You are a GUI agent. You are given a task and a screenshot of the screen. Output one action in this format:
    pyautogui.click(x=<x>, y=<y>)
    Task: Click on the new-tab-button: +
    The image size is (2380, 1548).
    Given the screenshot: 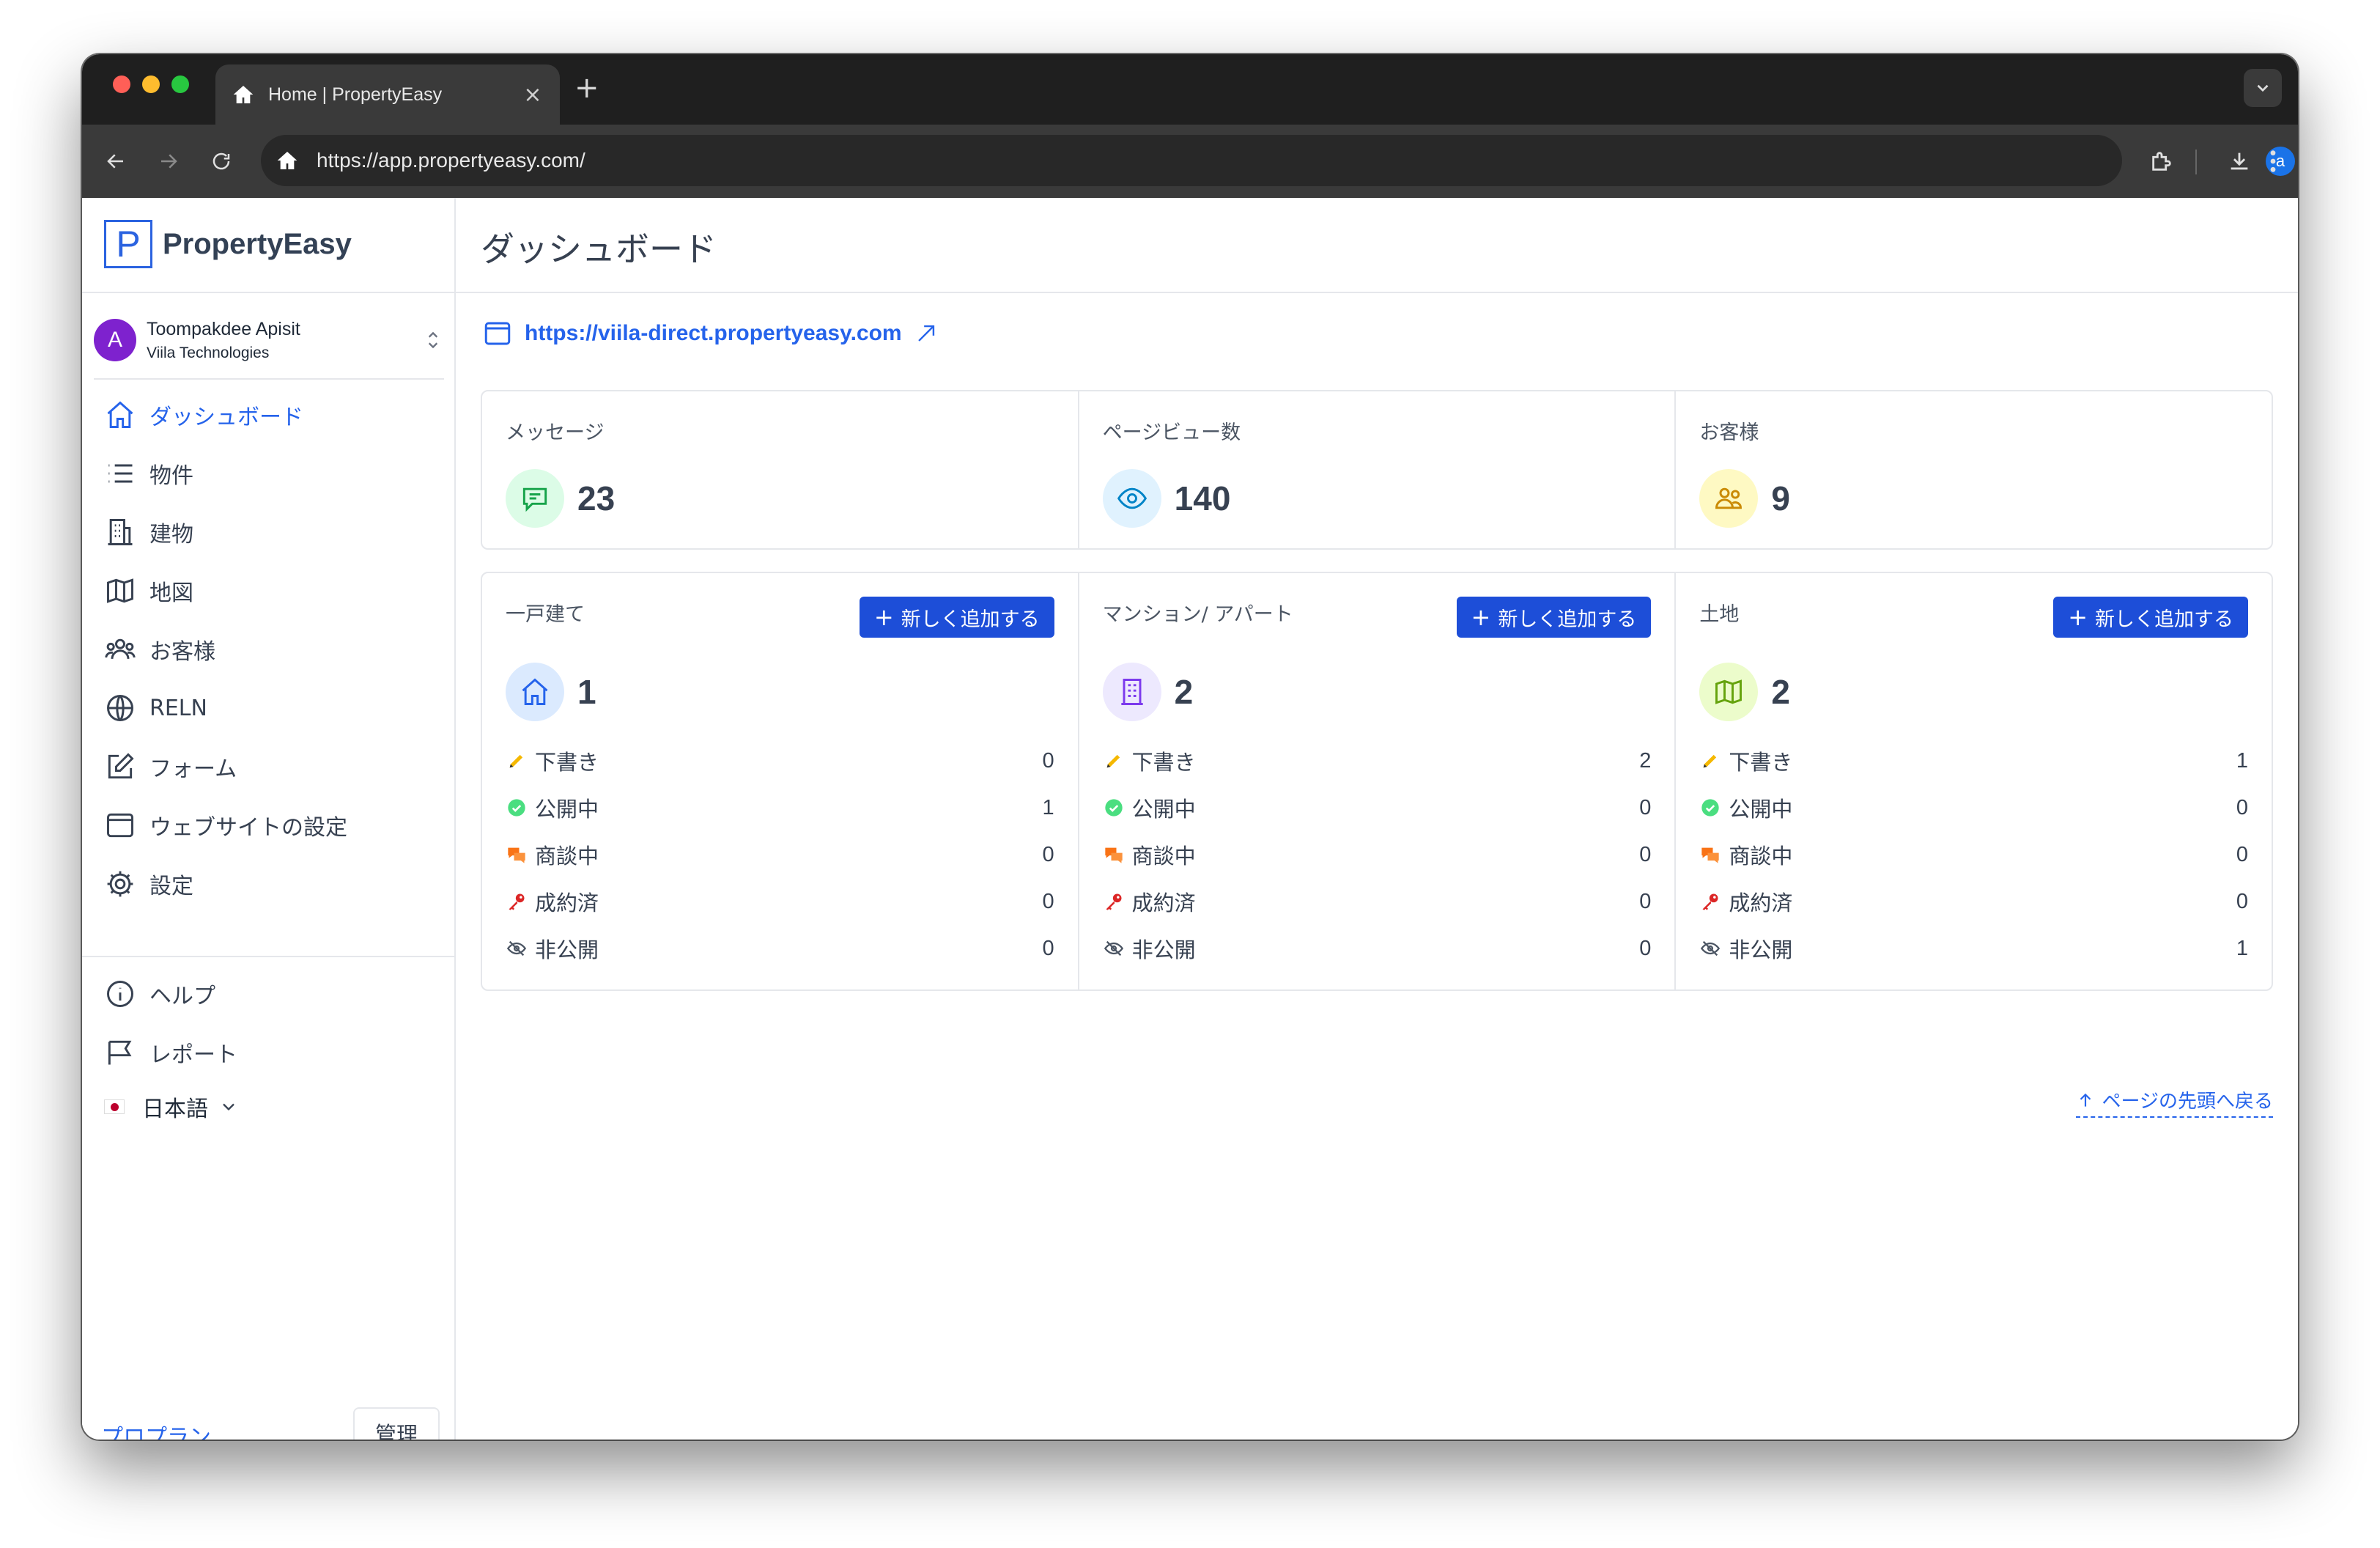 What is the action you would take?
    pyautogui.click(x=586, y=88)
    